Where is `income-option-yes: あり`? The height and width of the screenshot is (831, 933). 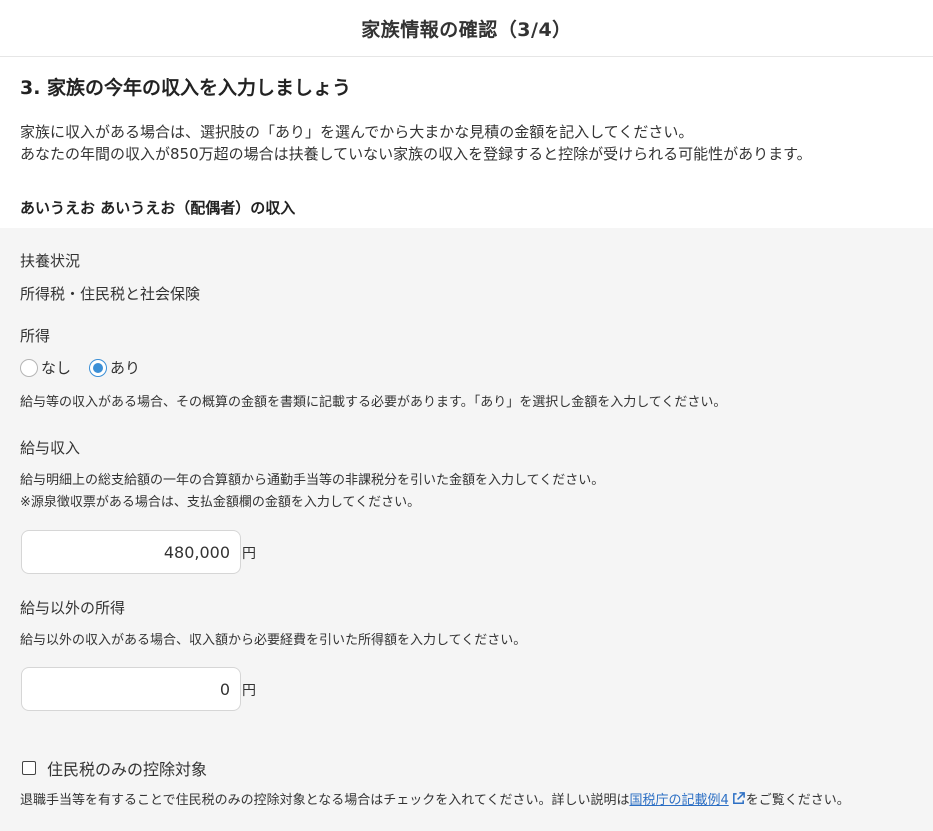 income-option-yes: あり is located at coordinates (114, 367).